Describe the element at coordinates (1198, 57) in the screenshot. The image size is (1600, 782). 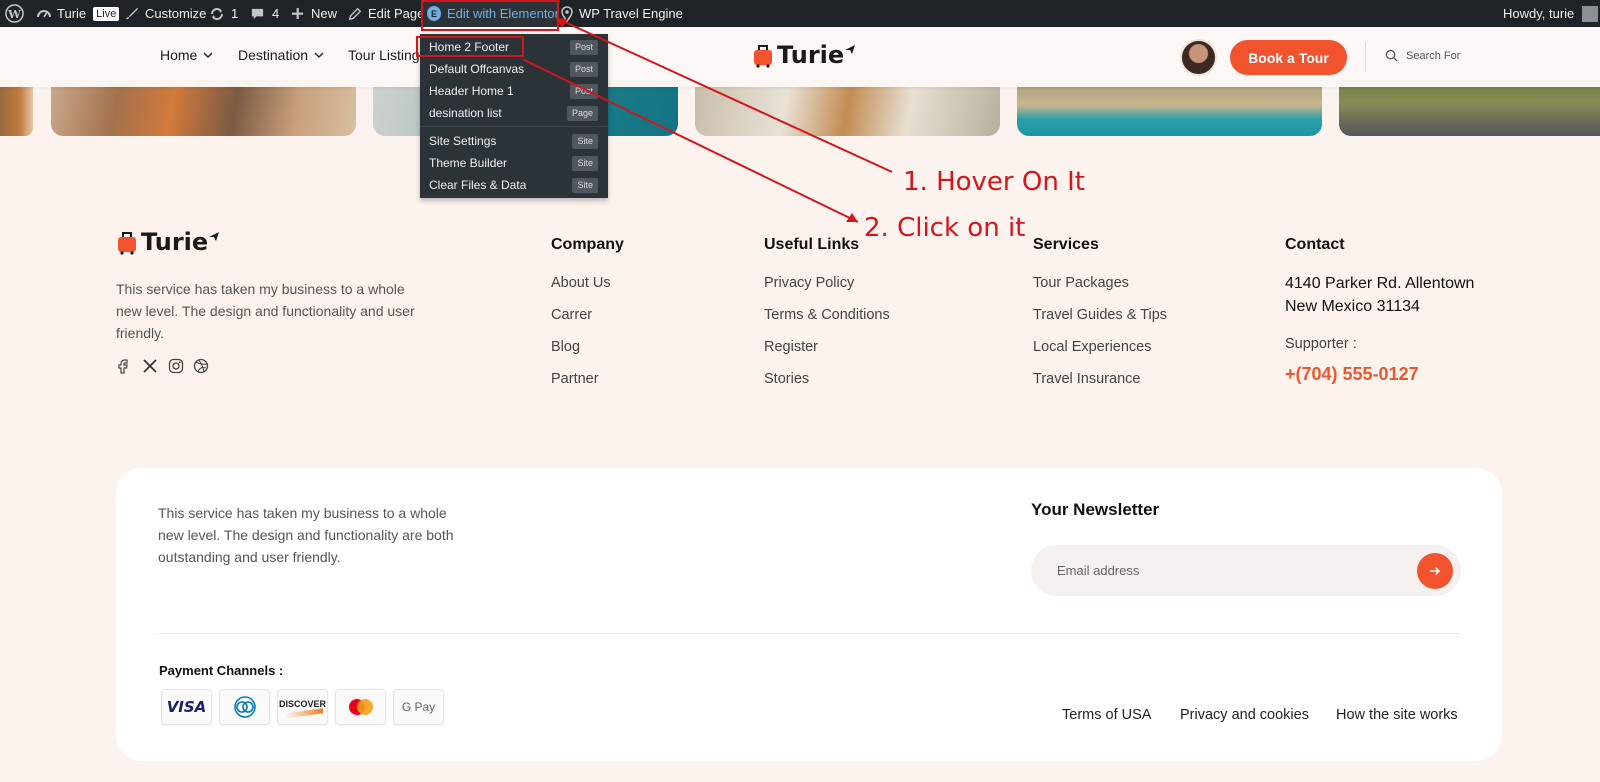
I see `user-avatar` at that location.